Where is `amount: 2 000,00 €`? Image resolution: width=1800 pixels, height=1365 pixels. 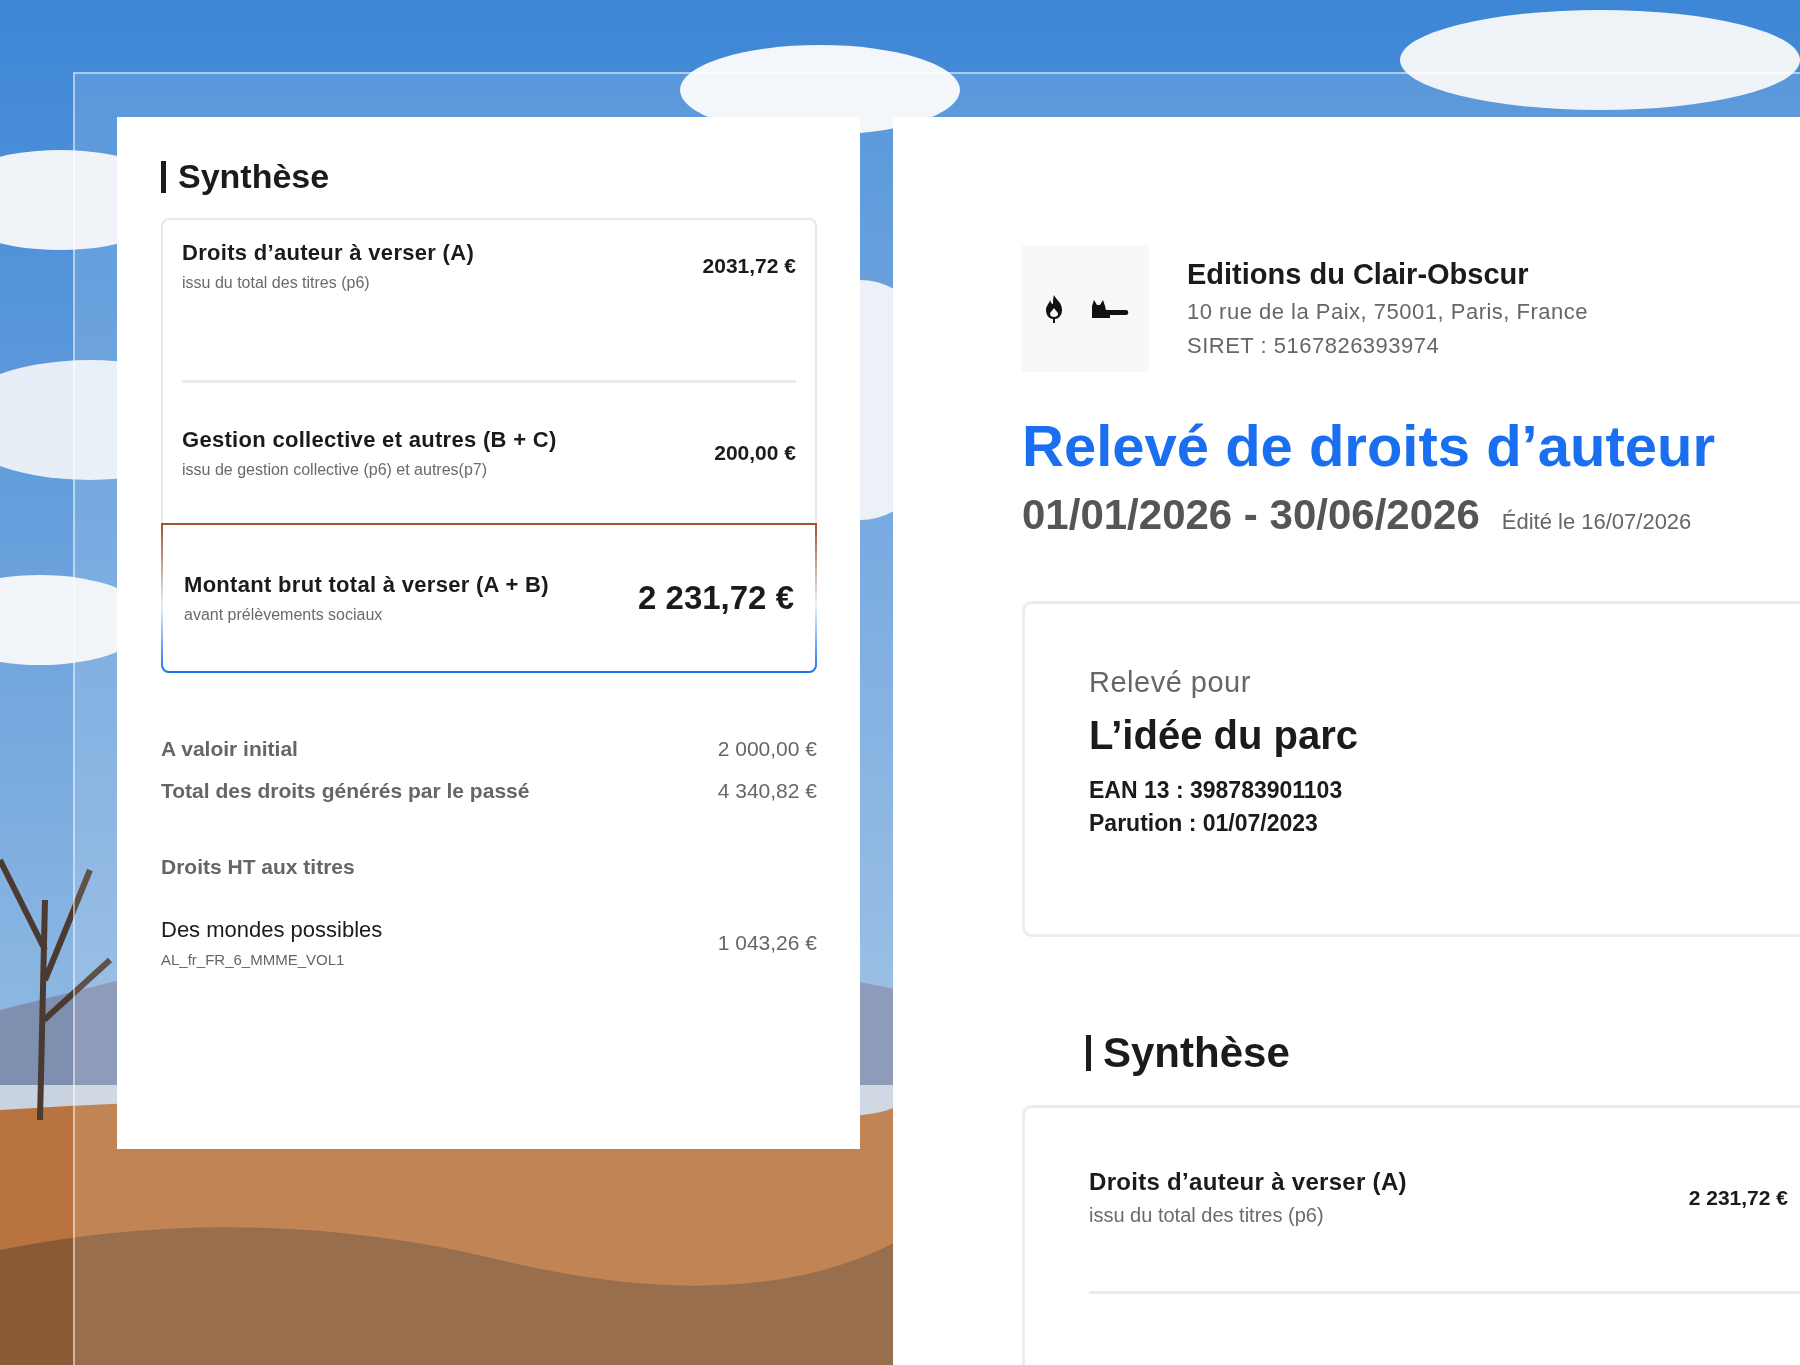 amount: 2 000,00 € is located at coordinates (767, 749).